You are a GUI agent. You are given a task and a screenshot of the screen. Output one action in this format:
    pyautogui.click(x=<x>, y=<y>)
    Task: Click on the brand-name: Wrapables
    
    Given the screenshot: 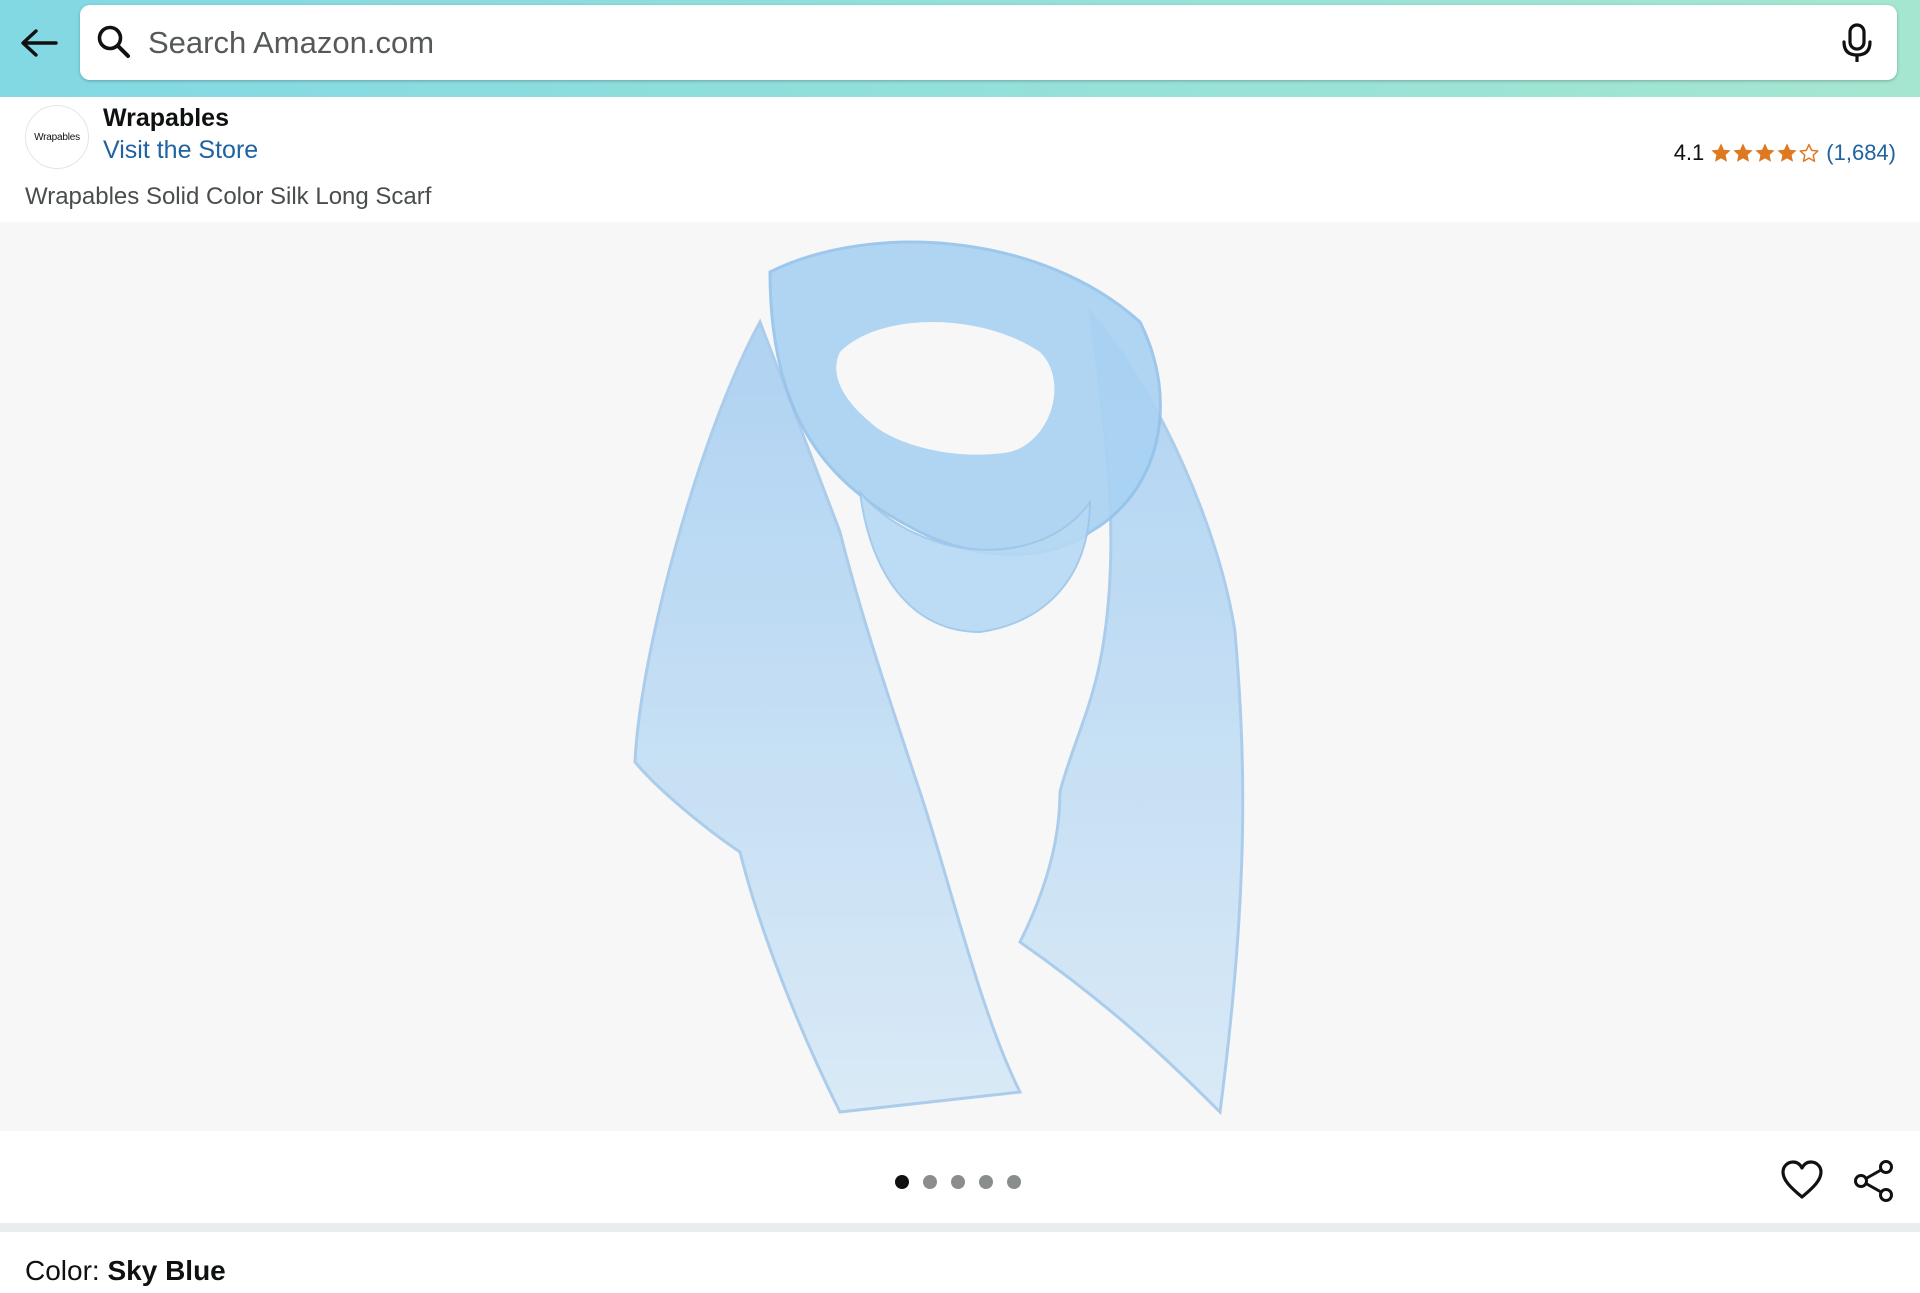 What is the action you would take?
    pyautogui.click(x=166, y=118)
    